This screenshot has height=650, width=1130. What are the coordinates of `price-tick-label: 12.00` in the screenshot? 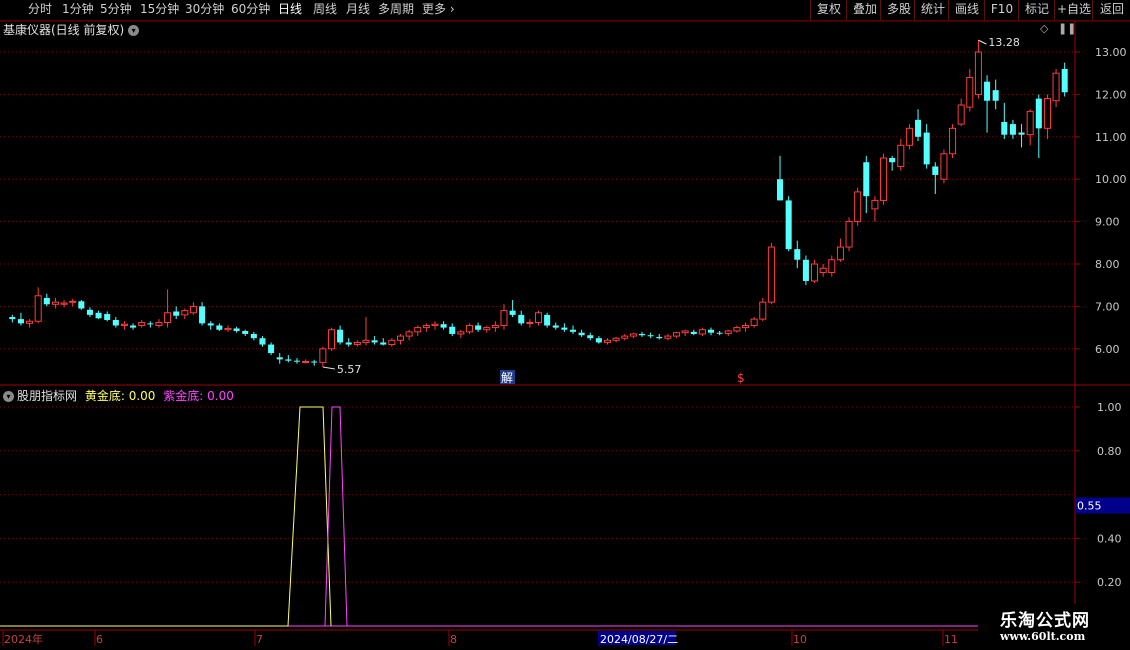 It's located at (1111, 94).